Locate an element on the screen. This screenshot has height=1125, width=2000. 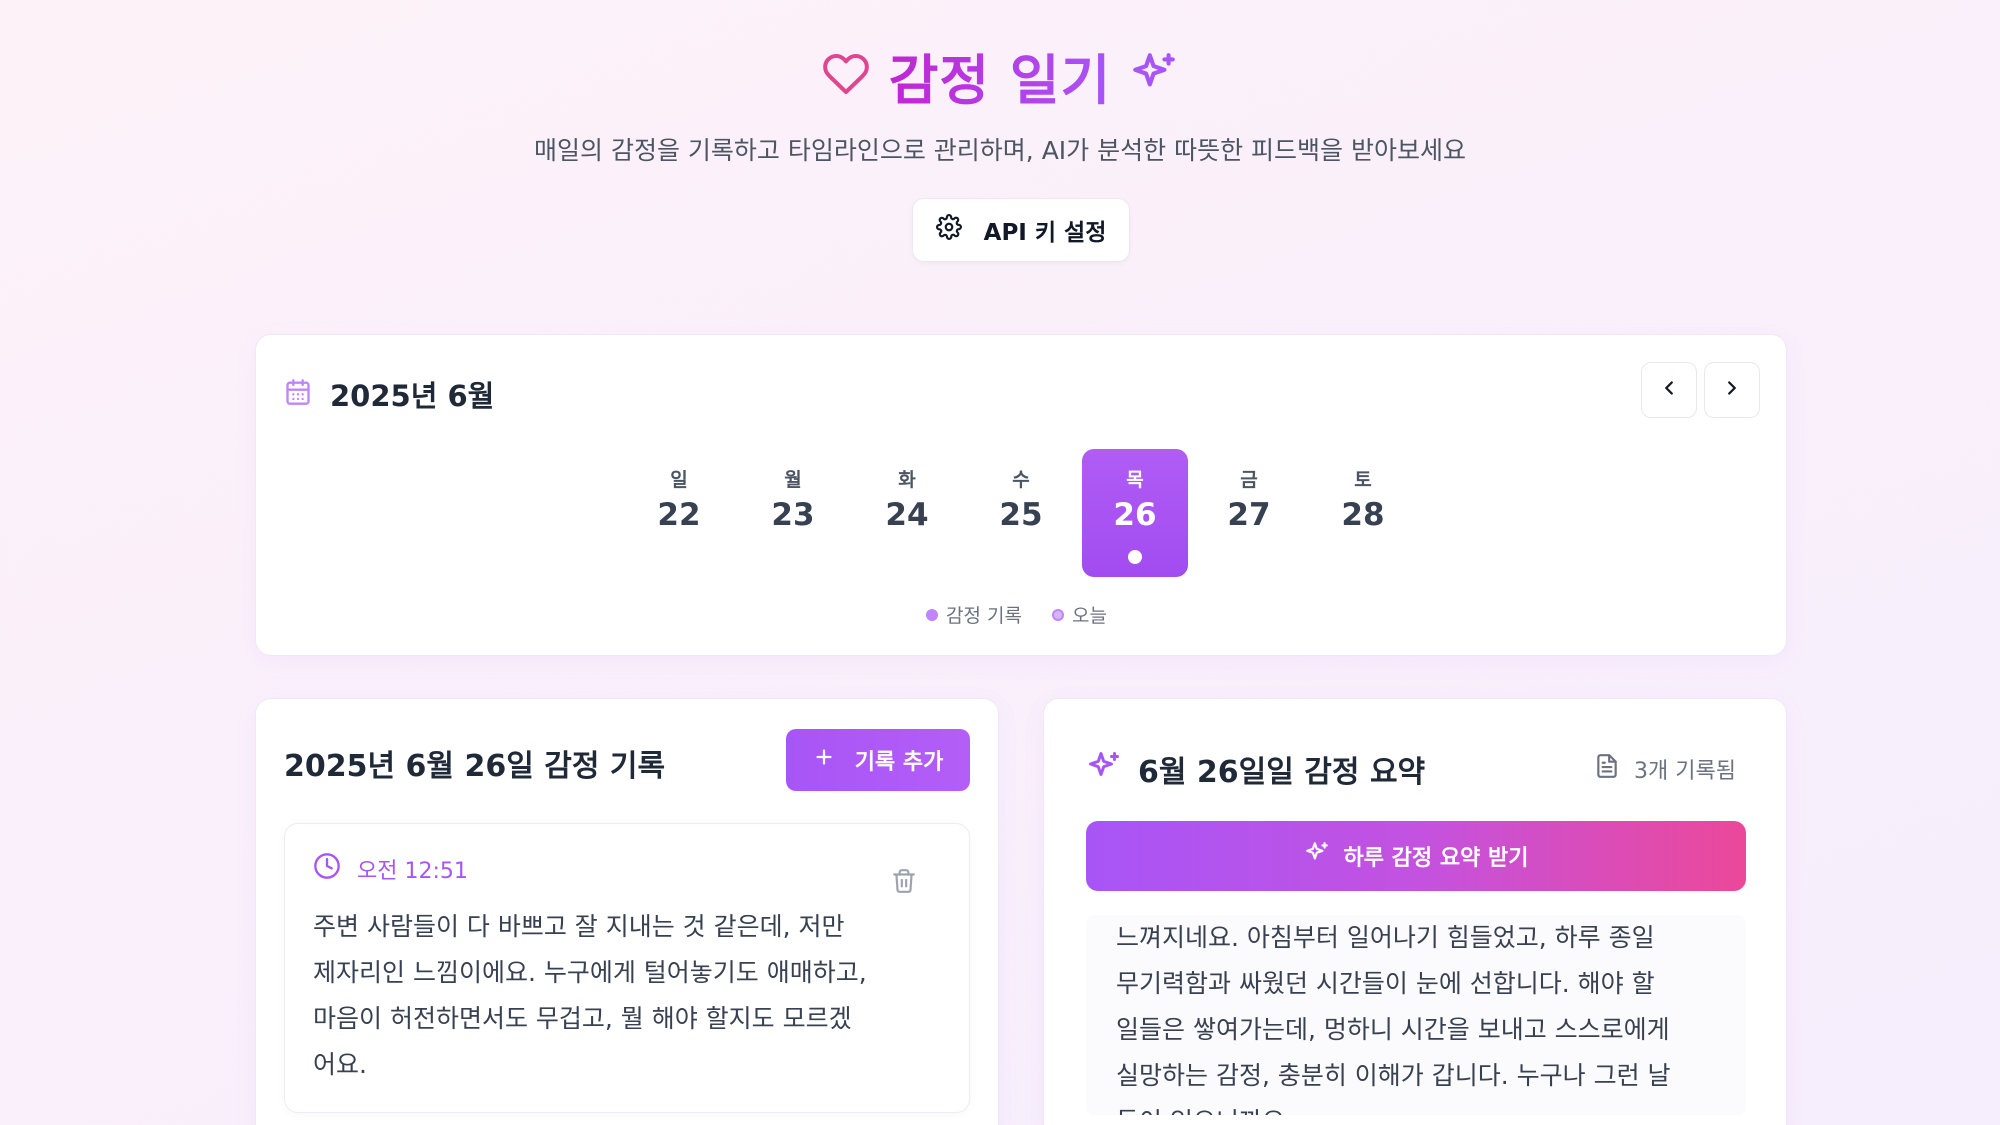
day-date: 28 is located at coordinates (1363, 515).